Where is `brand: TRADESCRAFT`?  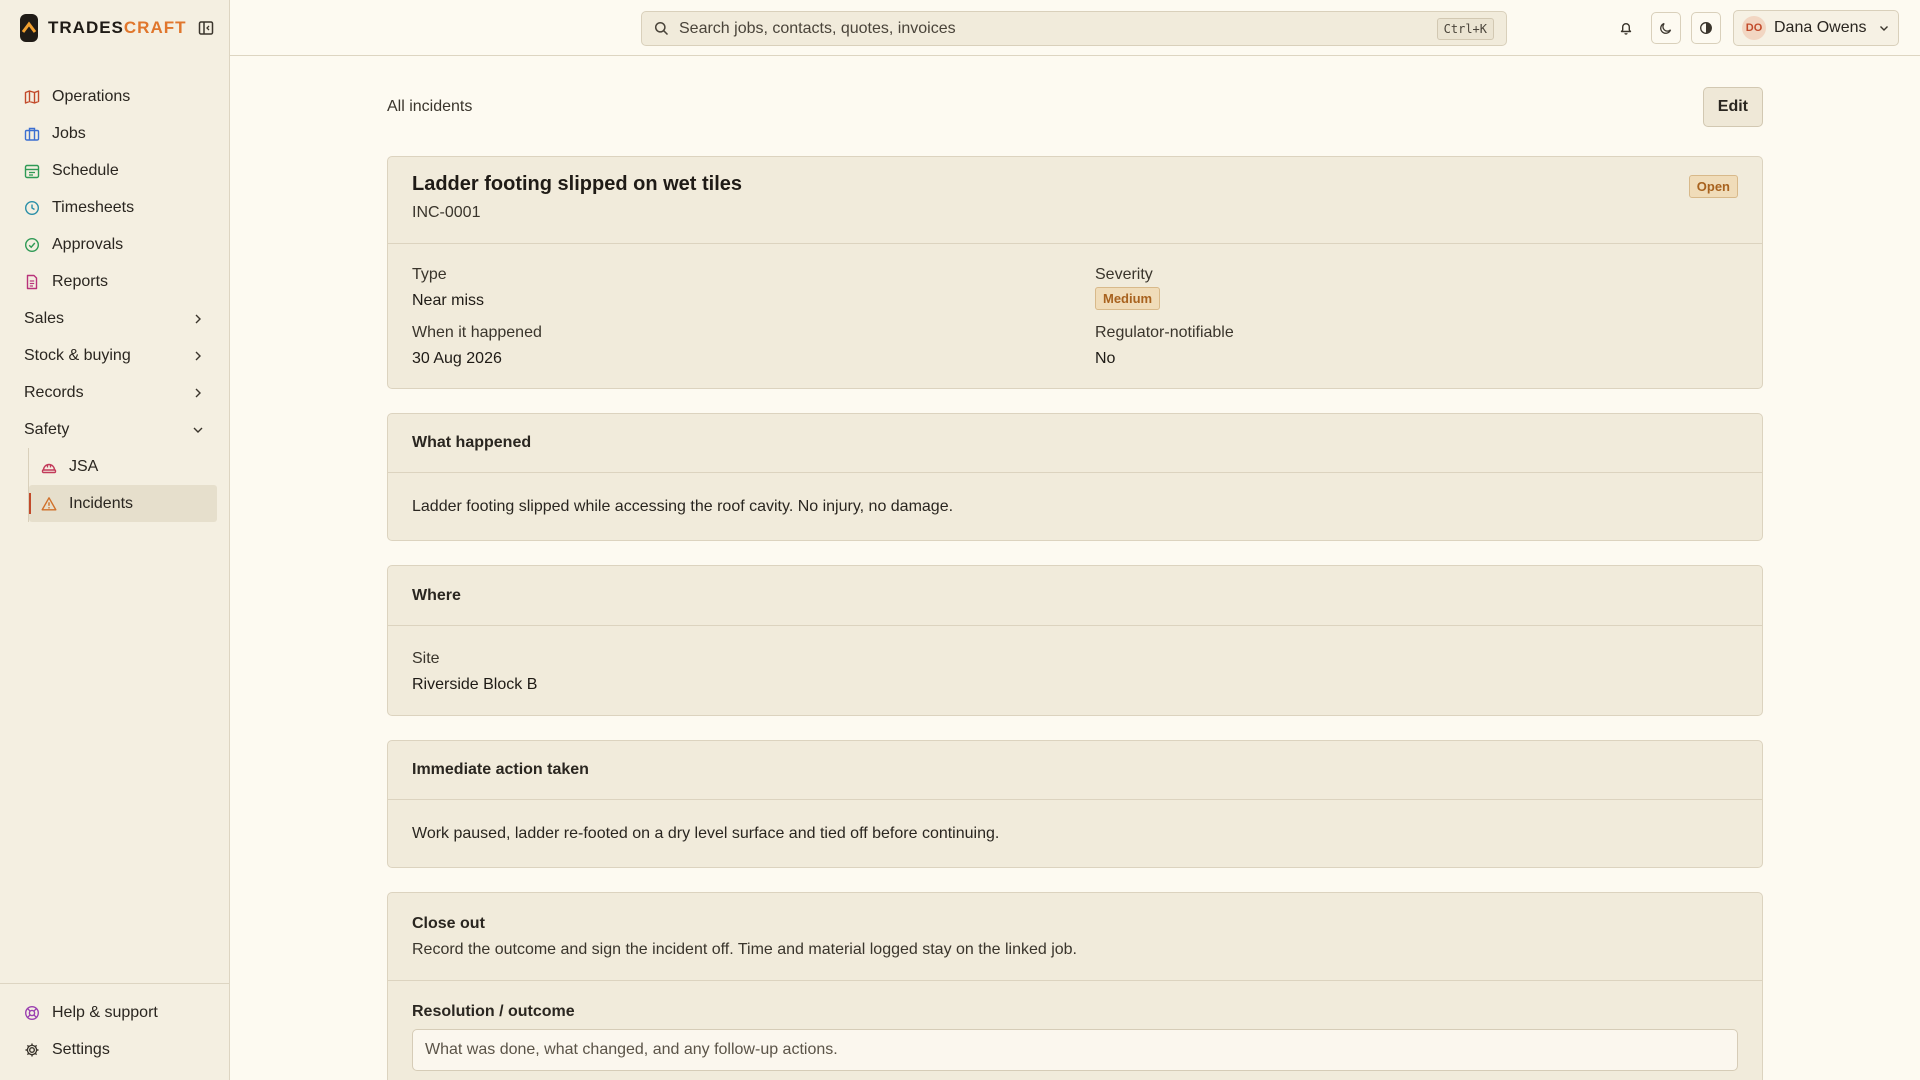 brand: TRADESCRAFT is located at coordinates (114, 28).